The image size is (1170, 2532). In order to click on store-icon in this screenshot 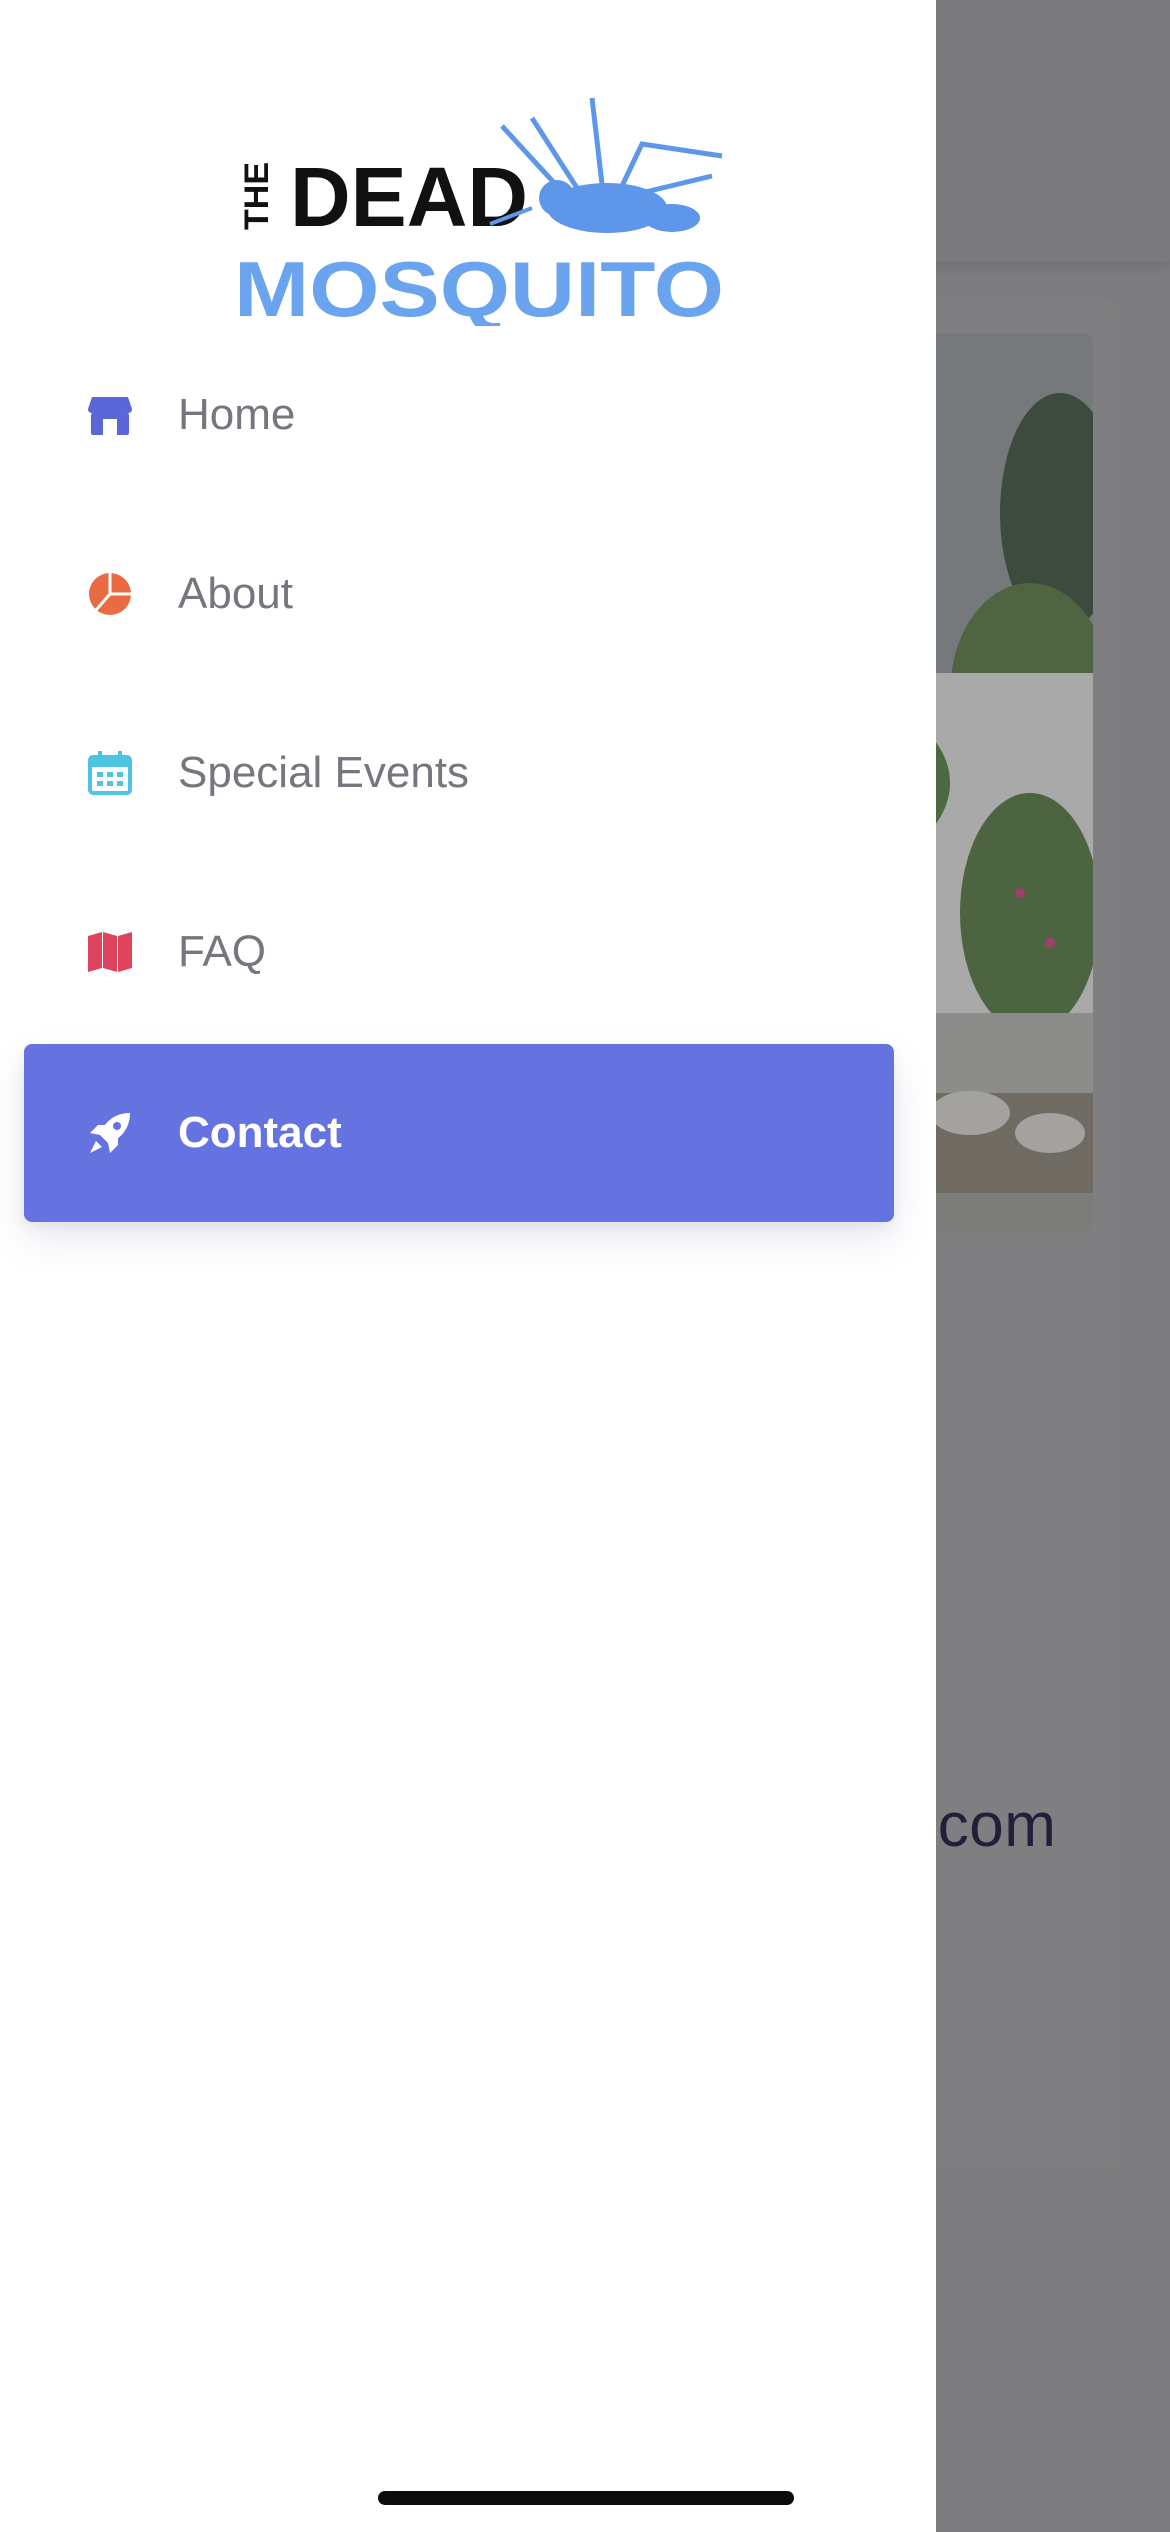, I will do `click(110, 415)`.